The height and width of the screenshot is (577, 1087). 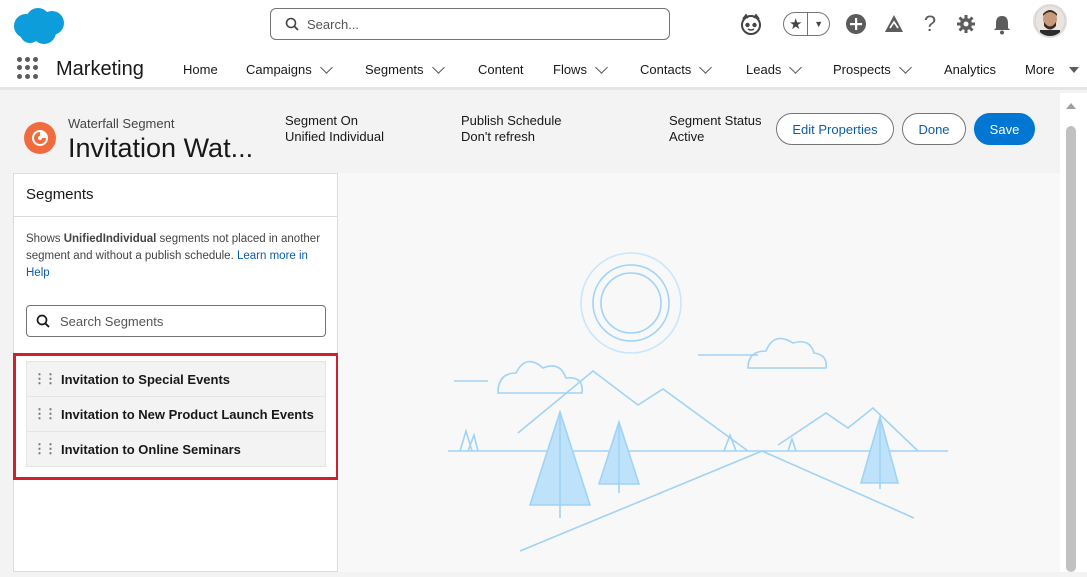 What do you see at coordinates (40, 26) in the screenshot?
I see `salesforce-logo` at bounding box center [40, 26].